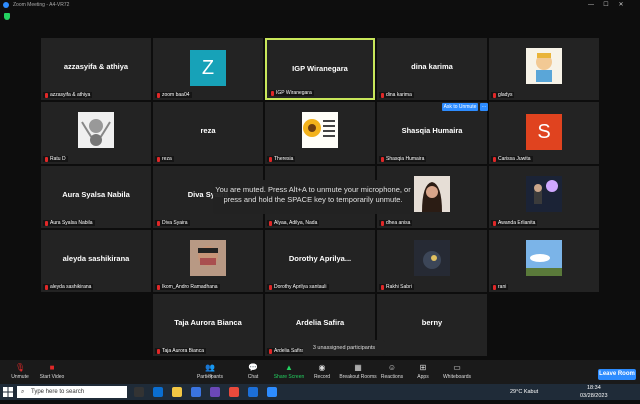 The height and width of the screenshot is (404, 640). What do you see at coordinates (606, 5) in the screenshot?
I see `maximize-icon: ☐` at bounding box center [606, 5].